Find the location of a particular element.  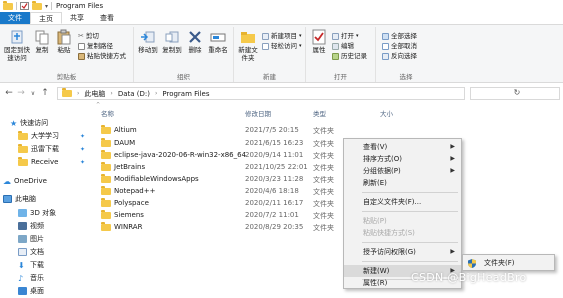

document-icon is located at coordinates (22, 252).